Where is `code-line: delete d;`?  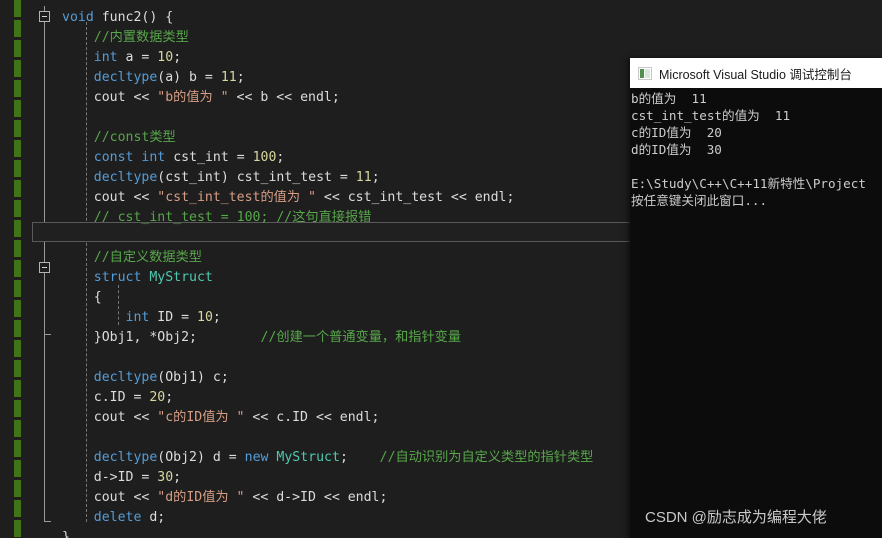
code-line: delete d; is located at coordinates (113, 518).